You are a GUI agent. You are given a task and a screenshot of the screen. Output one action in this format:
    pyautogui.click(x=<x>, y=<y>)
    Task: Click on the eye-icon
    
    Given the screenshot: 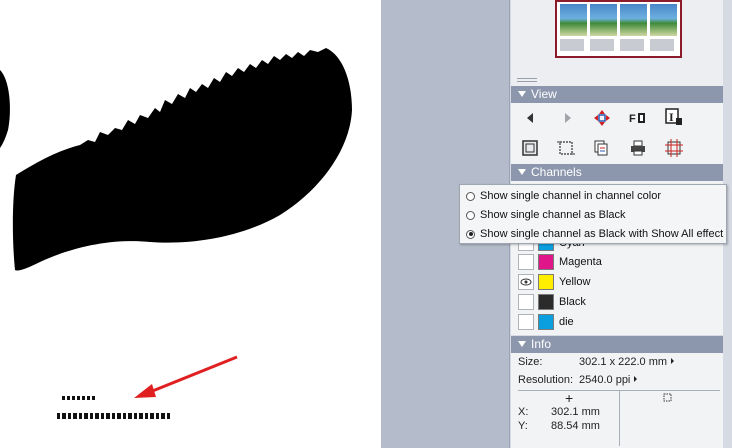 What is the action you would take?
    pyautogui.click(x=526, y=282)
    